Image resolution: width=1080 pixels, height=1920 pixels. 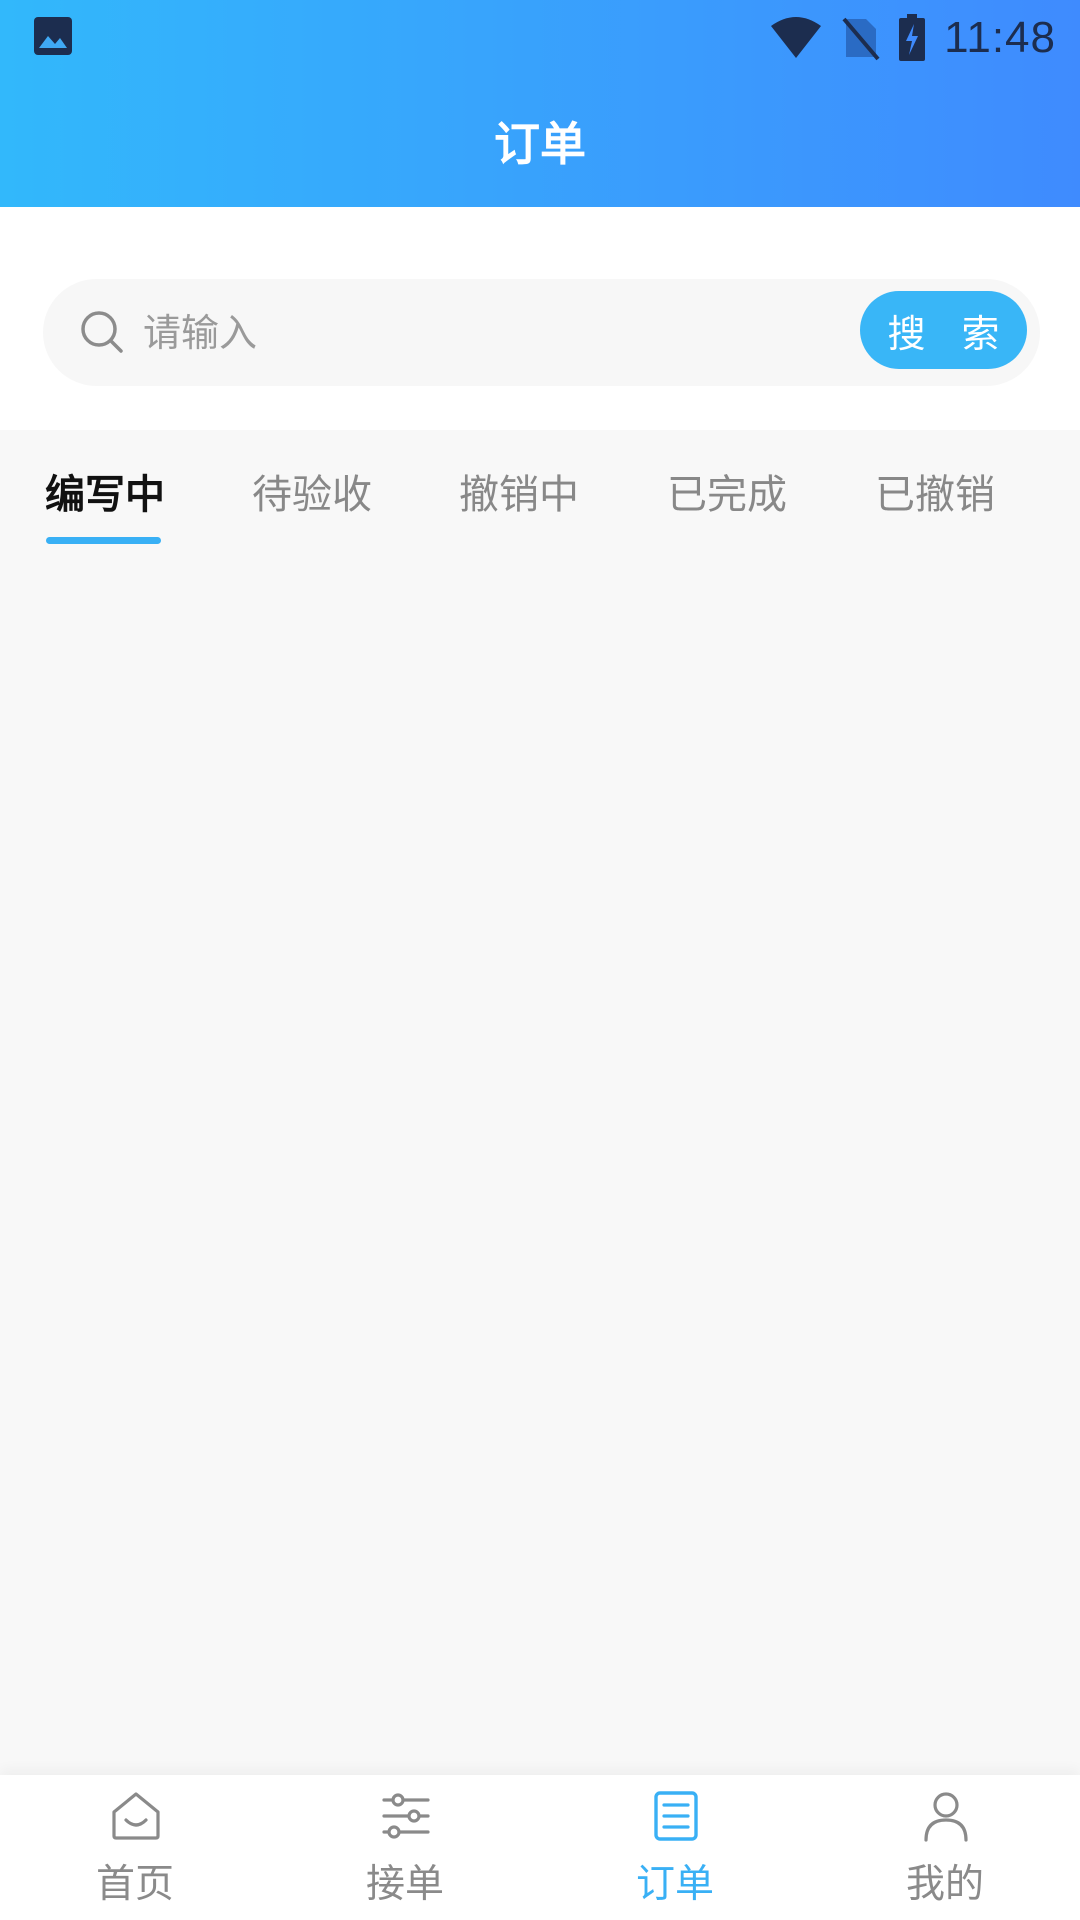 What do you see at coordinates (134, 1884) in the screenshot?
I see `nav-label-home: 首页` at bounding box center [134, 1884].